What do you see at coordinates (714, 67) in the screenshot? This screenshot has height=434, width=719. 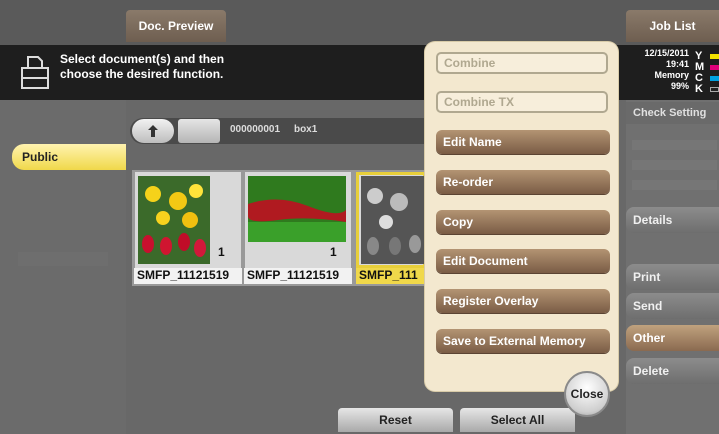 I see `toner-m-gauge` at bounding box center [714, 67].